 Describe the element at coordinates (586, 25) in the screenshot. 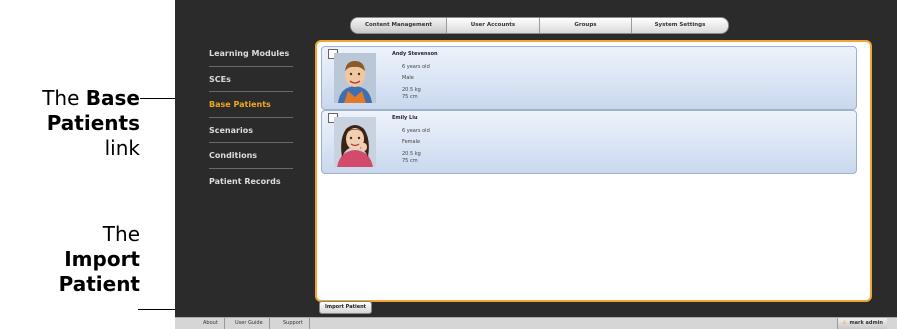

I see `tab-groups: Groups` at that location.